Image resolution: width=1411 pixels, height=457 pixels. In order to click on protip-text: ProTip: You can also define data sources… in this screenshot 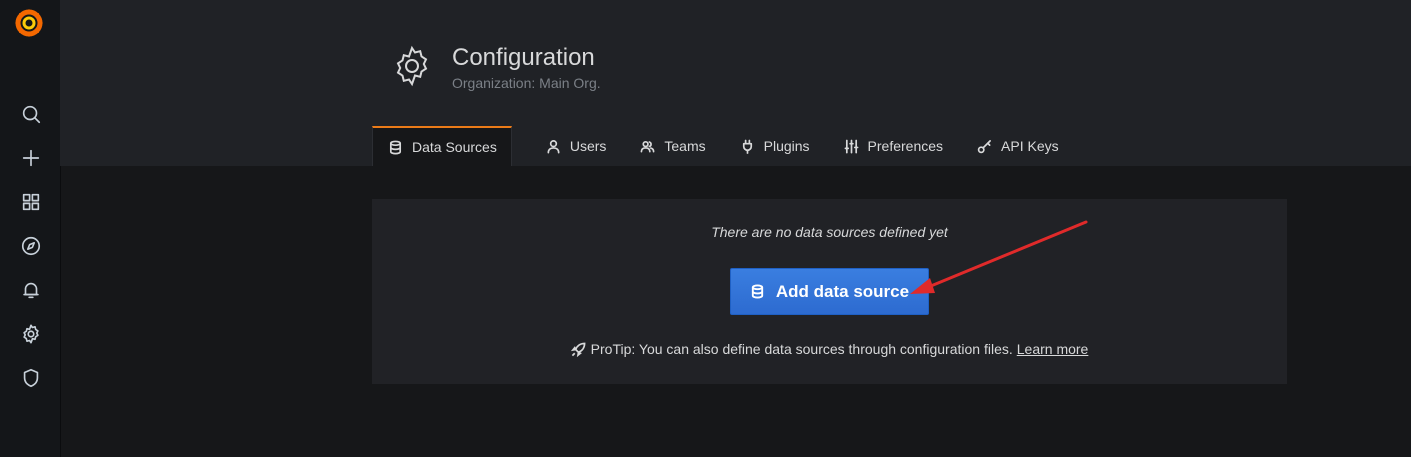, I will do `click(801, 349)`.